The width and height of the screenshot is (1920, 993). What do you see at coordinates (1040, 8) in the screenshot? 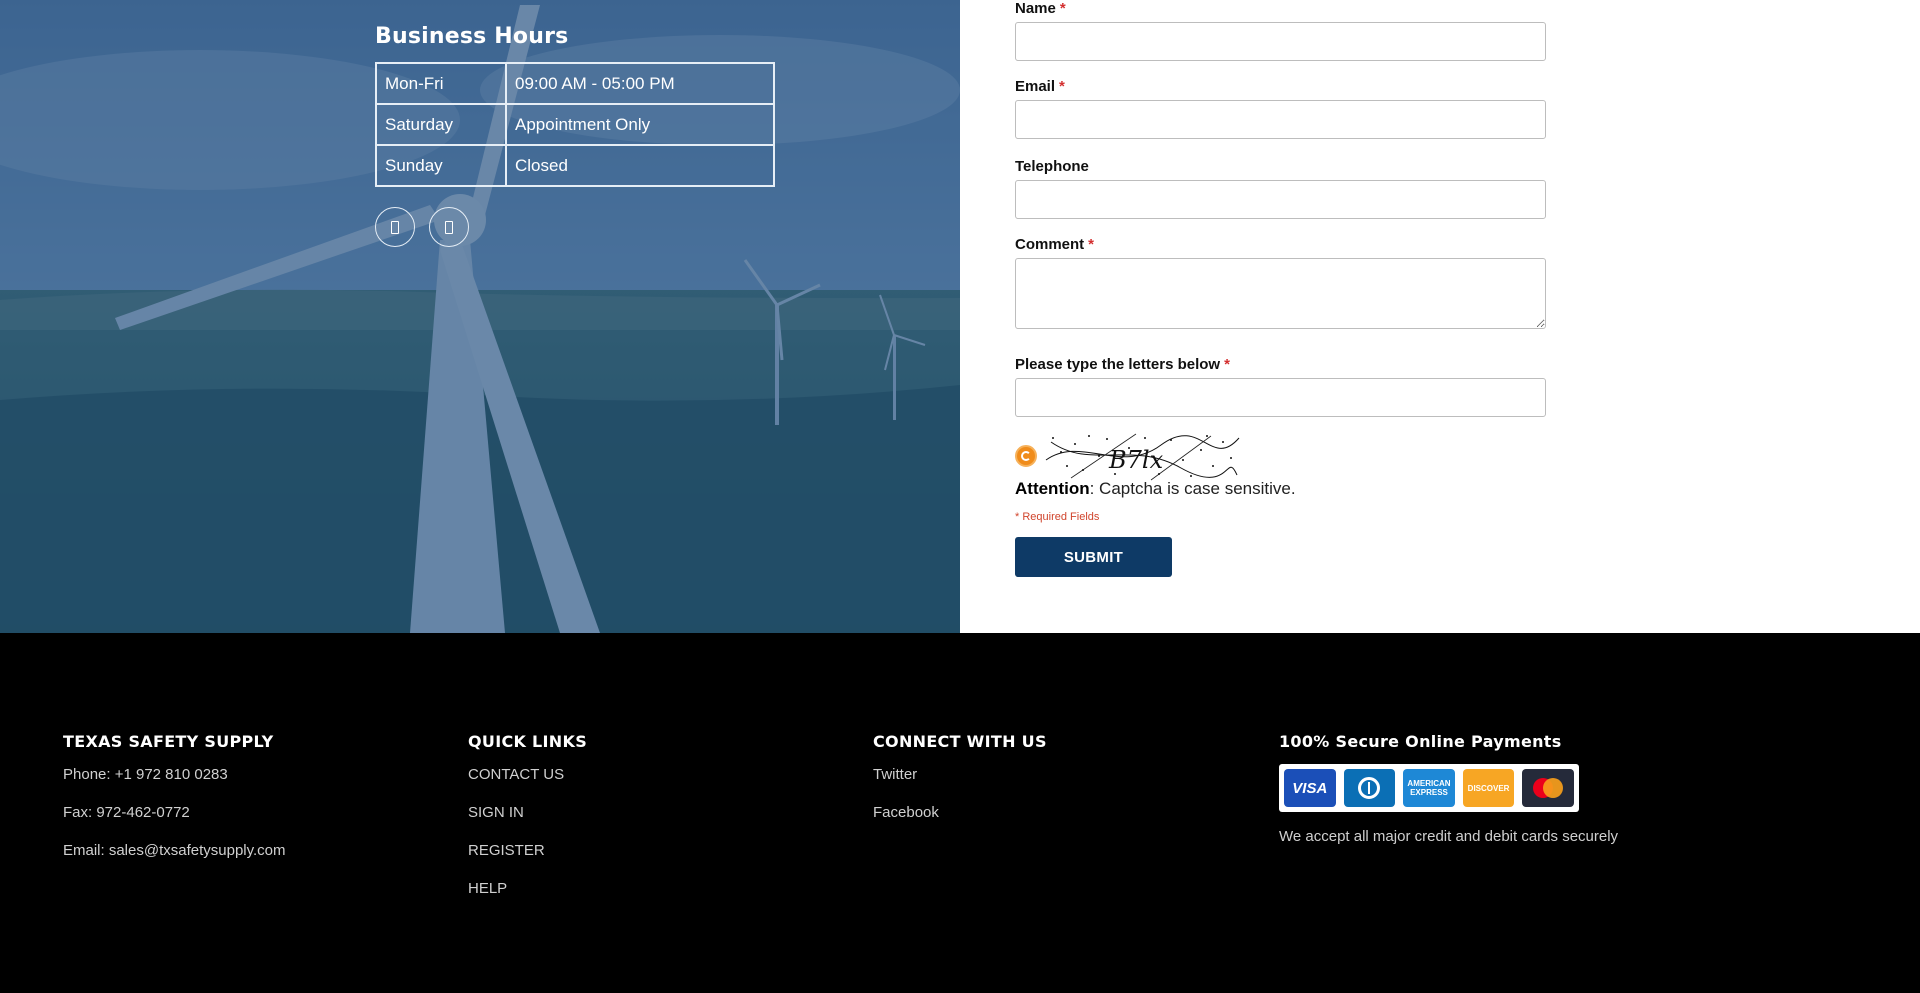
I see `name-label: Name *` at bounding box center [1040, 8].